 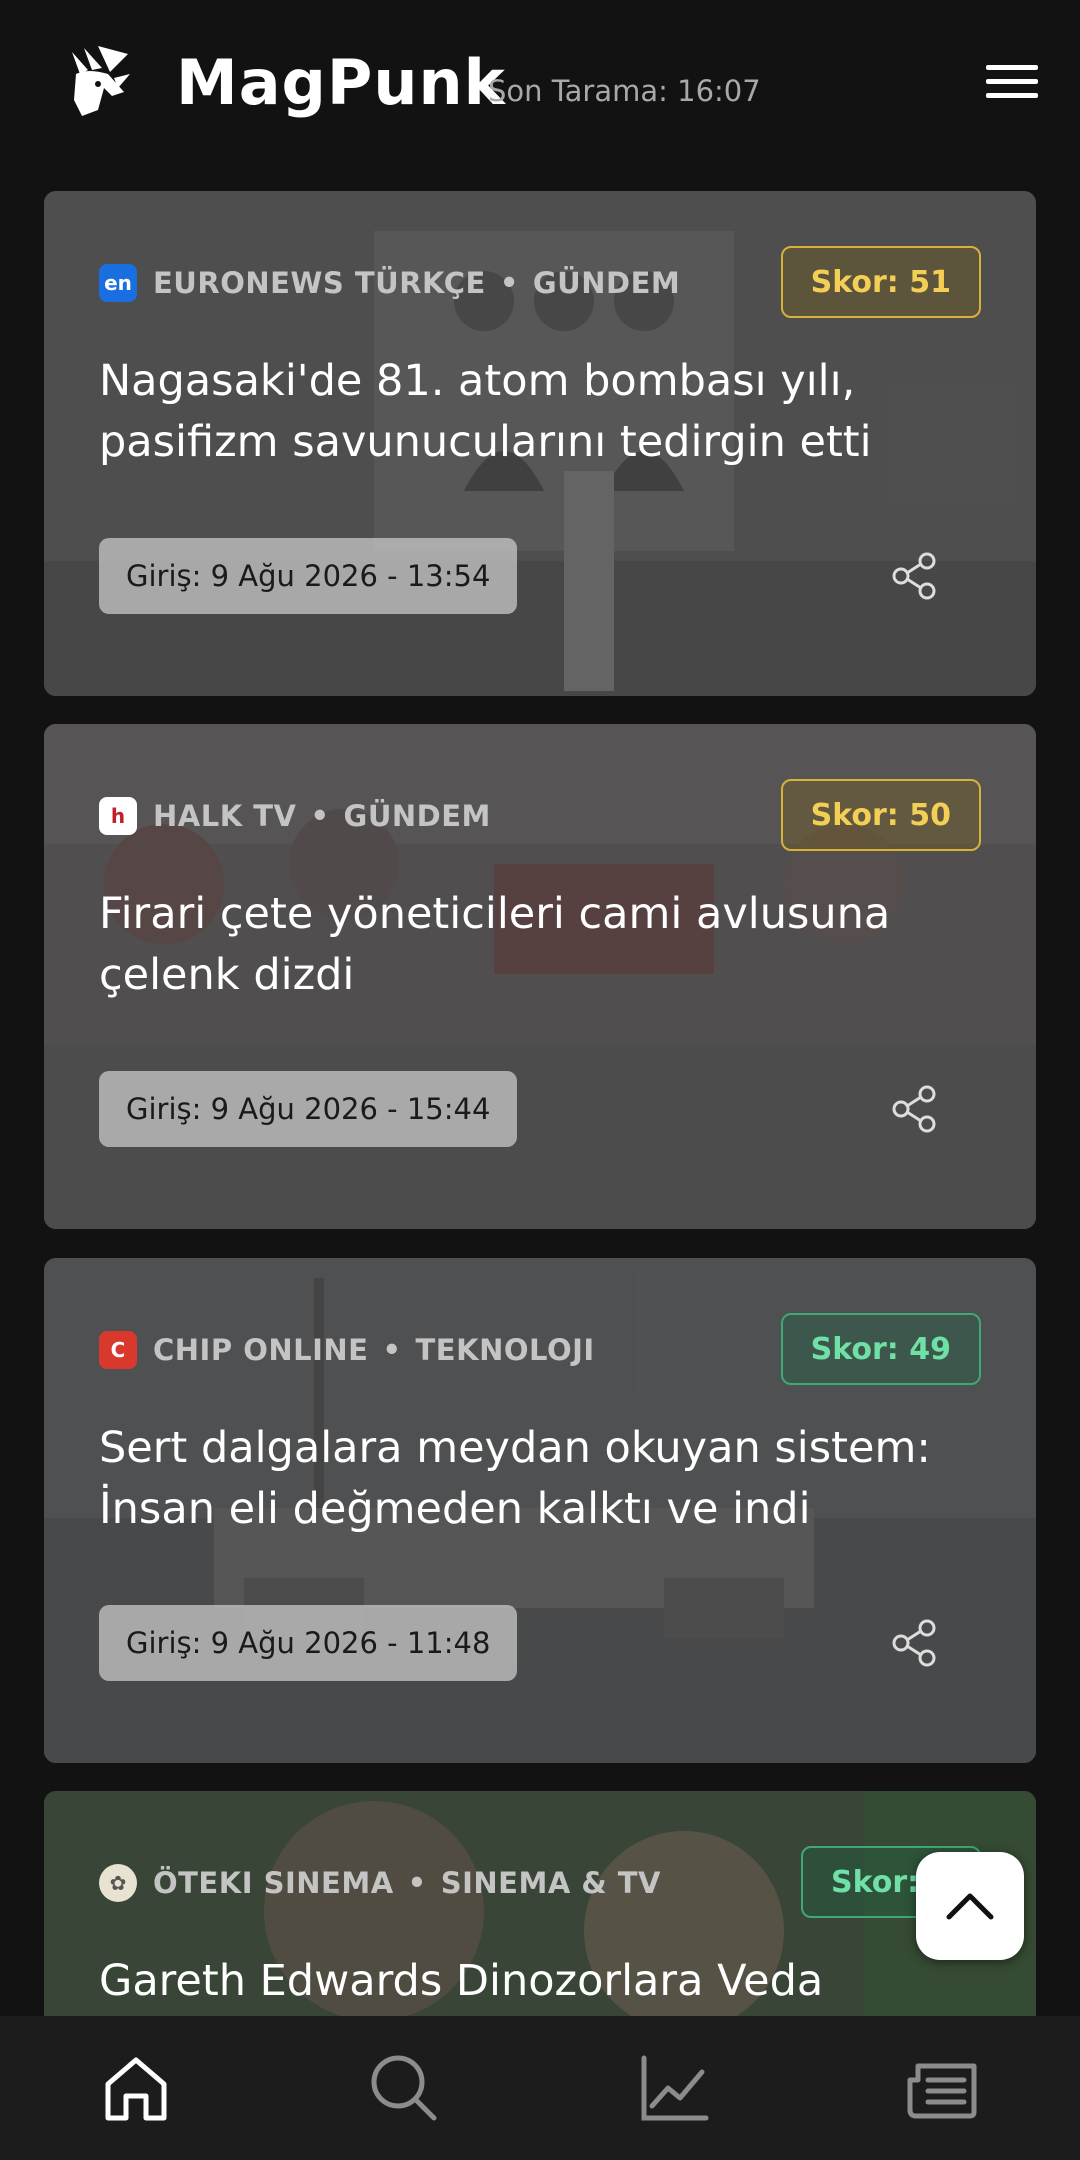 I want to click on trending-chart-icon, so click(x=674, y=2088).